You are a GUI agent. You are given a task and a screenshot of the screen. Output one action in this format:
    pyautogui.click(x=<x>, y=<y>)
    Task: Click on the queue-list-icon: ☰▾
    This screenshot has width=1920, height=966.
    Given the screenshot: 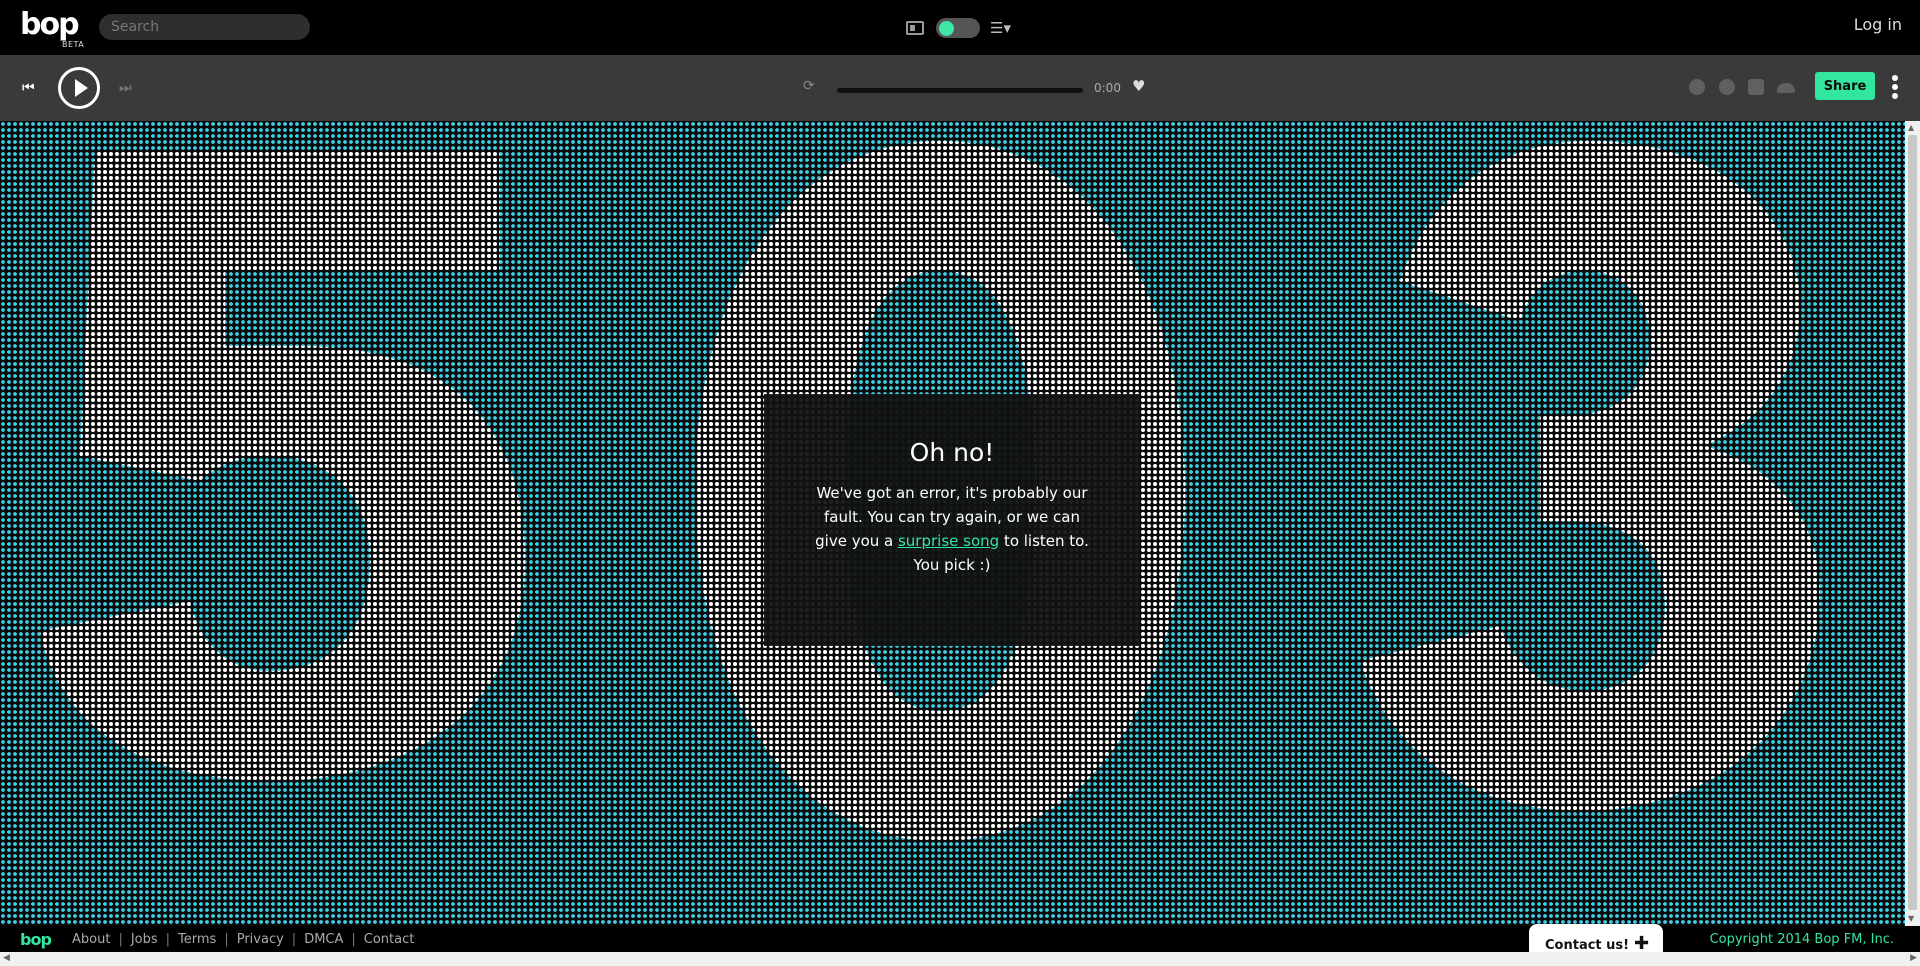 What is the action you would take?
    pyautogui.click(x=1002, y=28)
    